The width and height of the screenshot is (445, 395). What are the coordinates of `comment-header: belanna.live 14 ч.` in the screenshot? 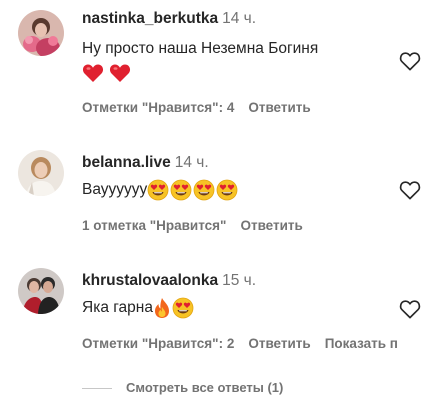 It's located at (145, 163).